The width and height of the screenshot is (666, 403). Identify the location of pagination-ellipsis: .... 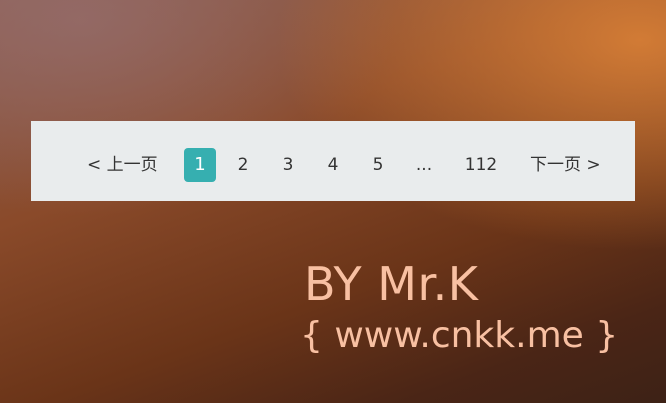
(424, 165).